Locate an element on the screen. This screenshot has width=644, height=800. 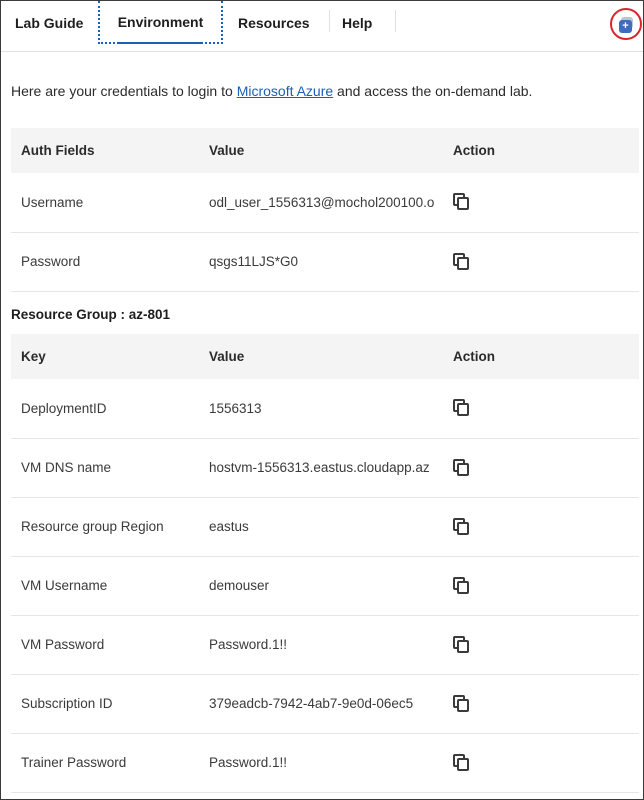
table-row: DeploymentID 1556313 is located at coordinates (325, 409).